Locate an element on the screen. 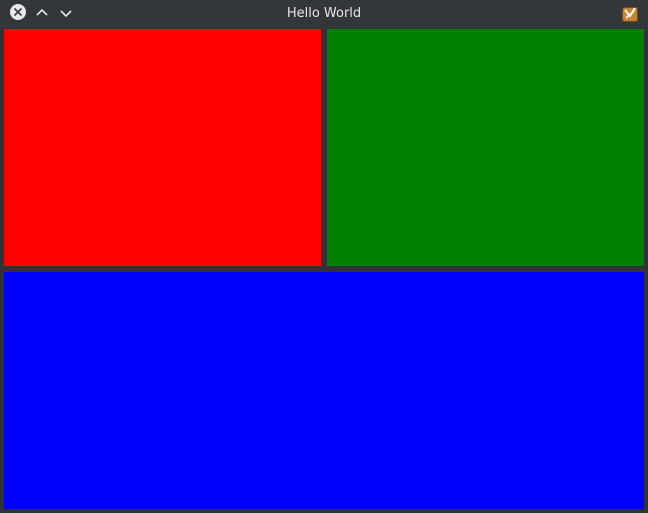  title-bar: Hello World is located at coordinates (324, 14).